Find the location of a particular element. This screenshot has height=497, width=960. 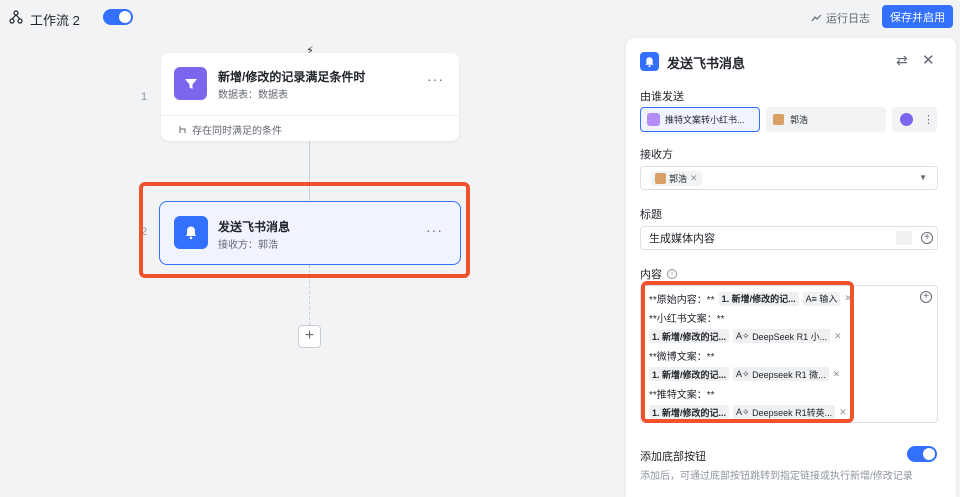

panel-title: 发送飞书消息 is located at coordinates (706, 63).